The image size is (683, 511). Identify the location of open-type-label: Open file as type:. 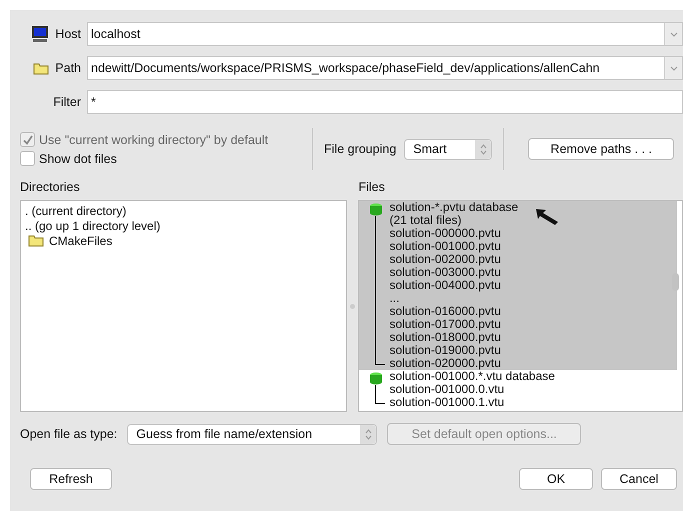
(69, 434).